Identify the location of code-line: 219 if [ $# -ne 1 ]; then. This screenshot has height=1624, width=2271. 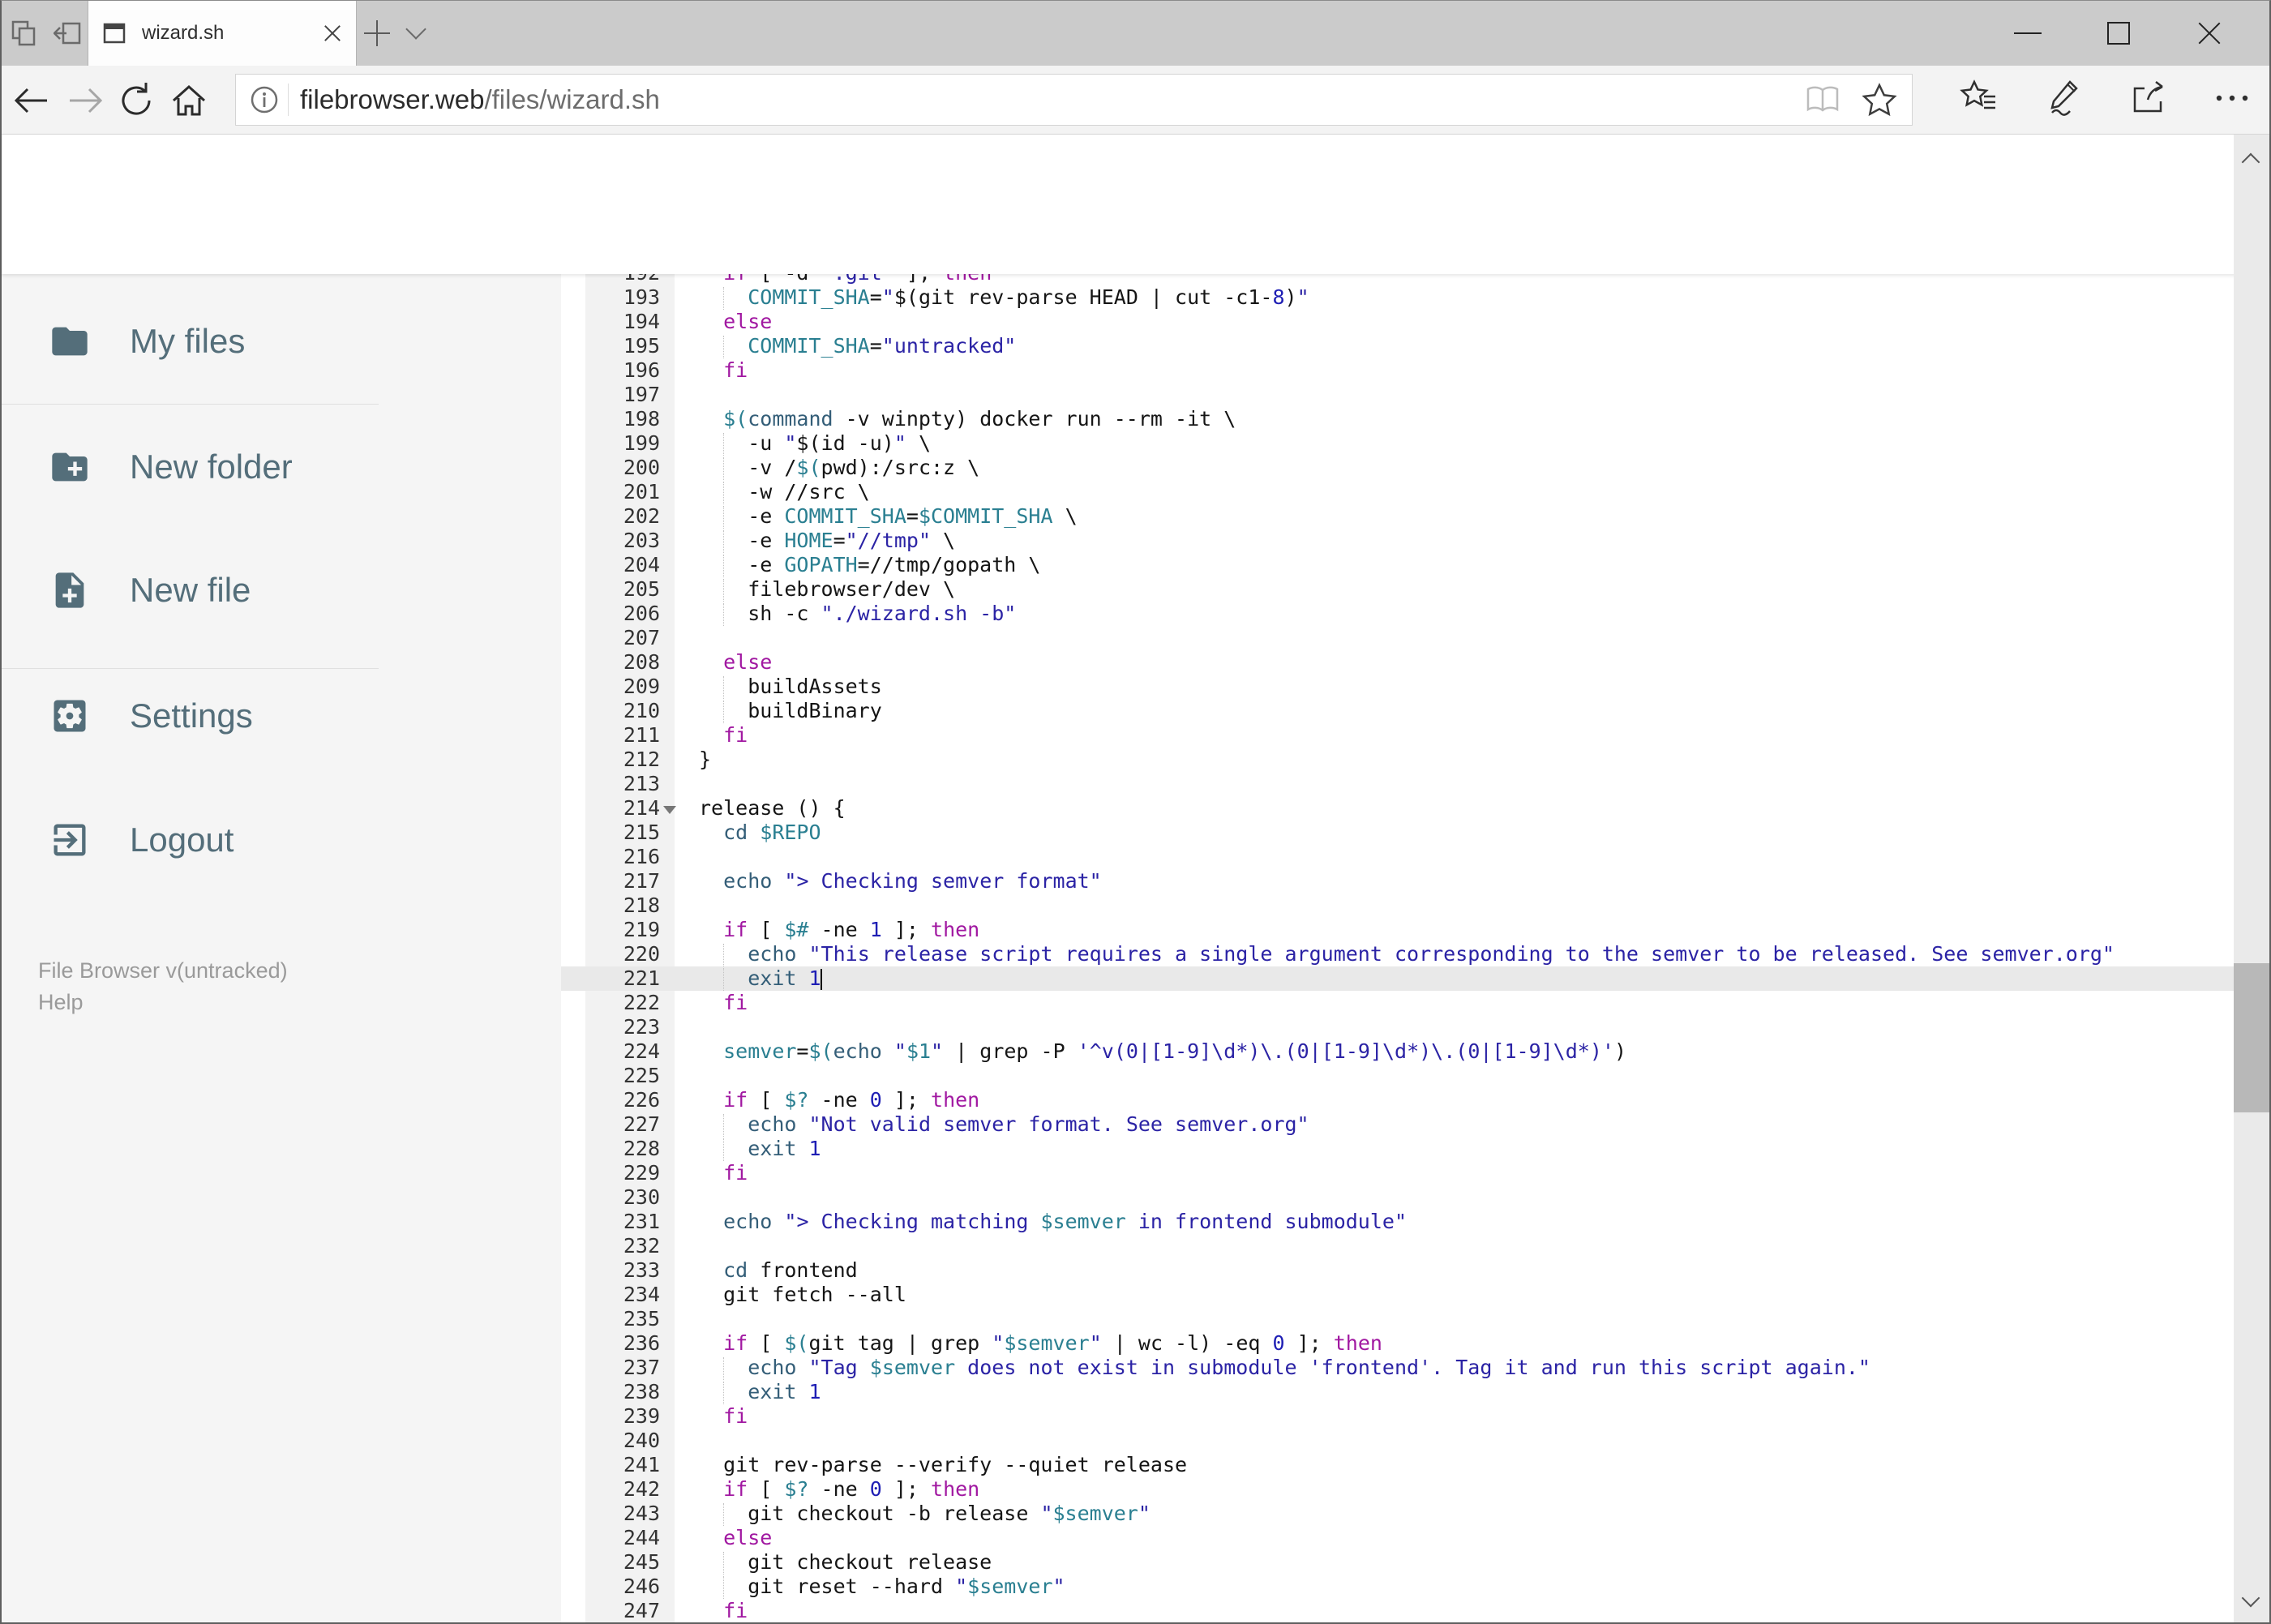
(1399, 930).